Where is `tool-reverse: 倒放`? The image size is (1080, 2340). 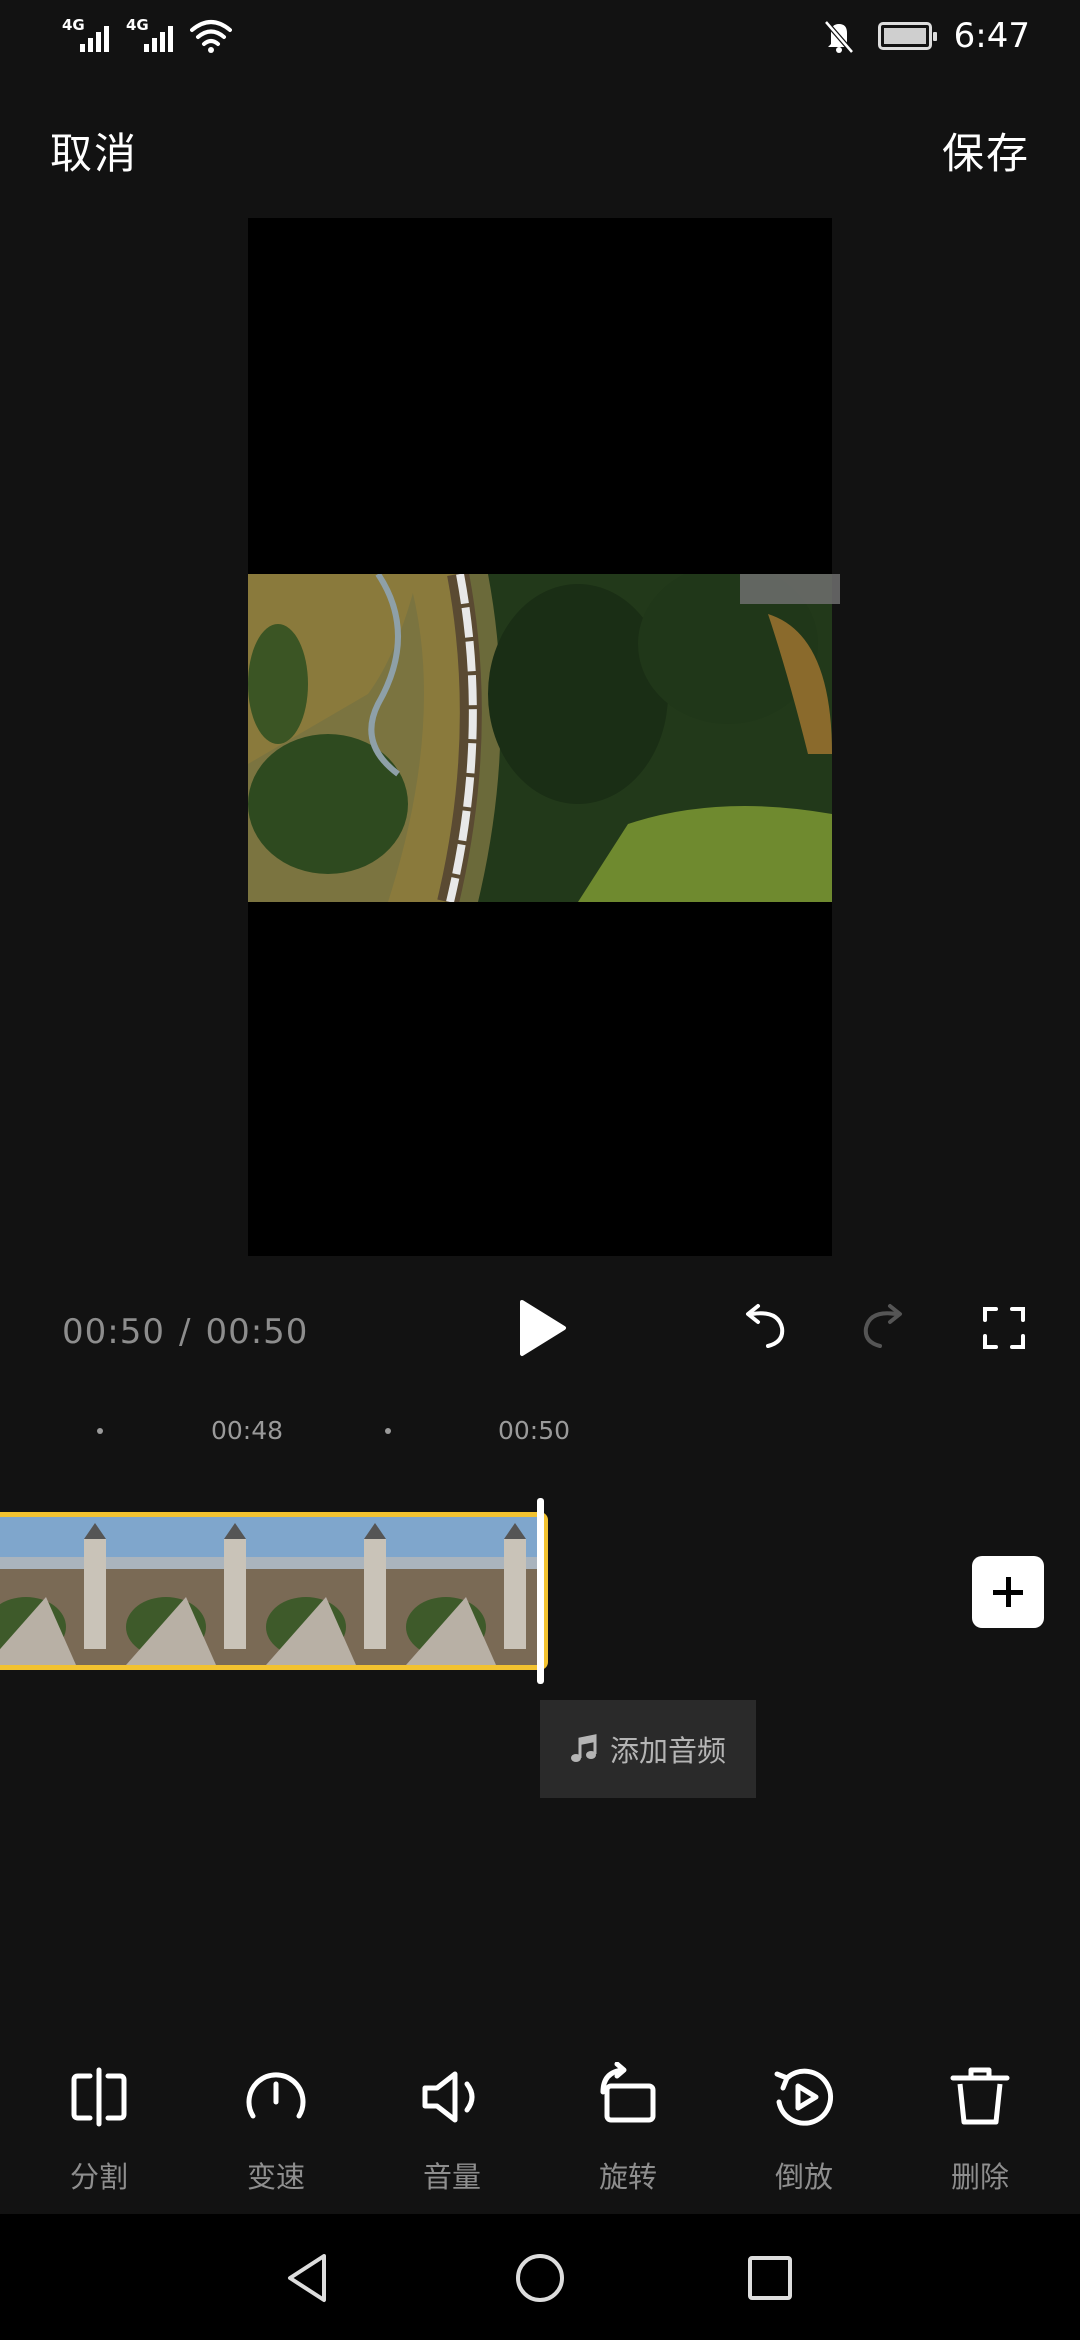 tool-reverse: 倒放 is located at coordinates (804, 2129).